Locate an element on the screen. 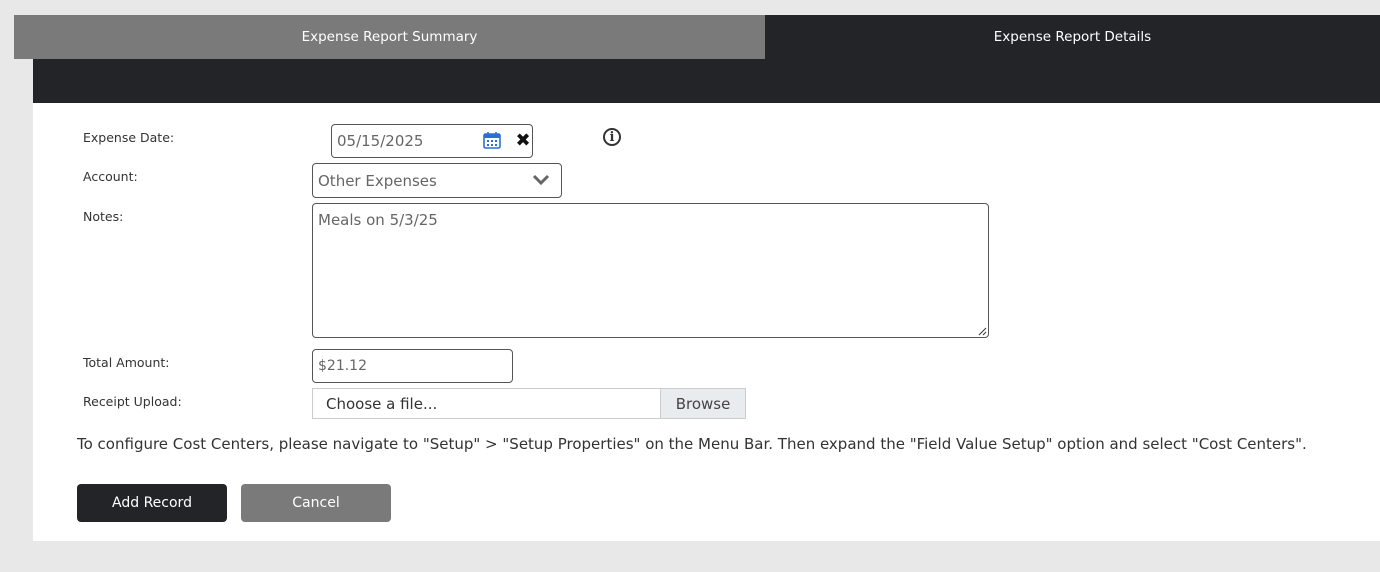 Image resolution: width=1380 pixels, height=572 pixels. receipt-upload-label: Receipt Upload: is located at coordinates (132, 401).